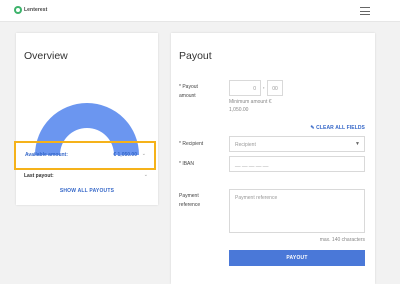 The height and width of the screenshot is (284, 400). What do you see at coordinates (85, 155) in the screenshot?
I see `available-amount-row: Available amount: € 1,050.00 ⌄` at bounding box center [85, 155].